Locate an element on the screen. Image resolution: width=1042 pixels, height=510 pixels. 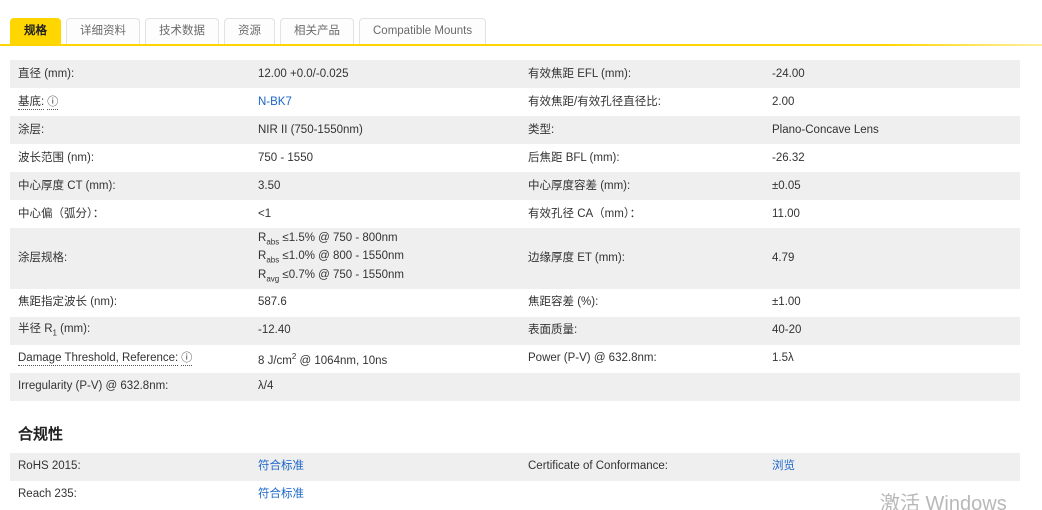
compliance-label: Certificate of Conformance: is located at coordinates (598, 466).